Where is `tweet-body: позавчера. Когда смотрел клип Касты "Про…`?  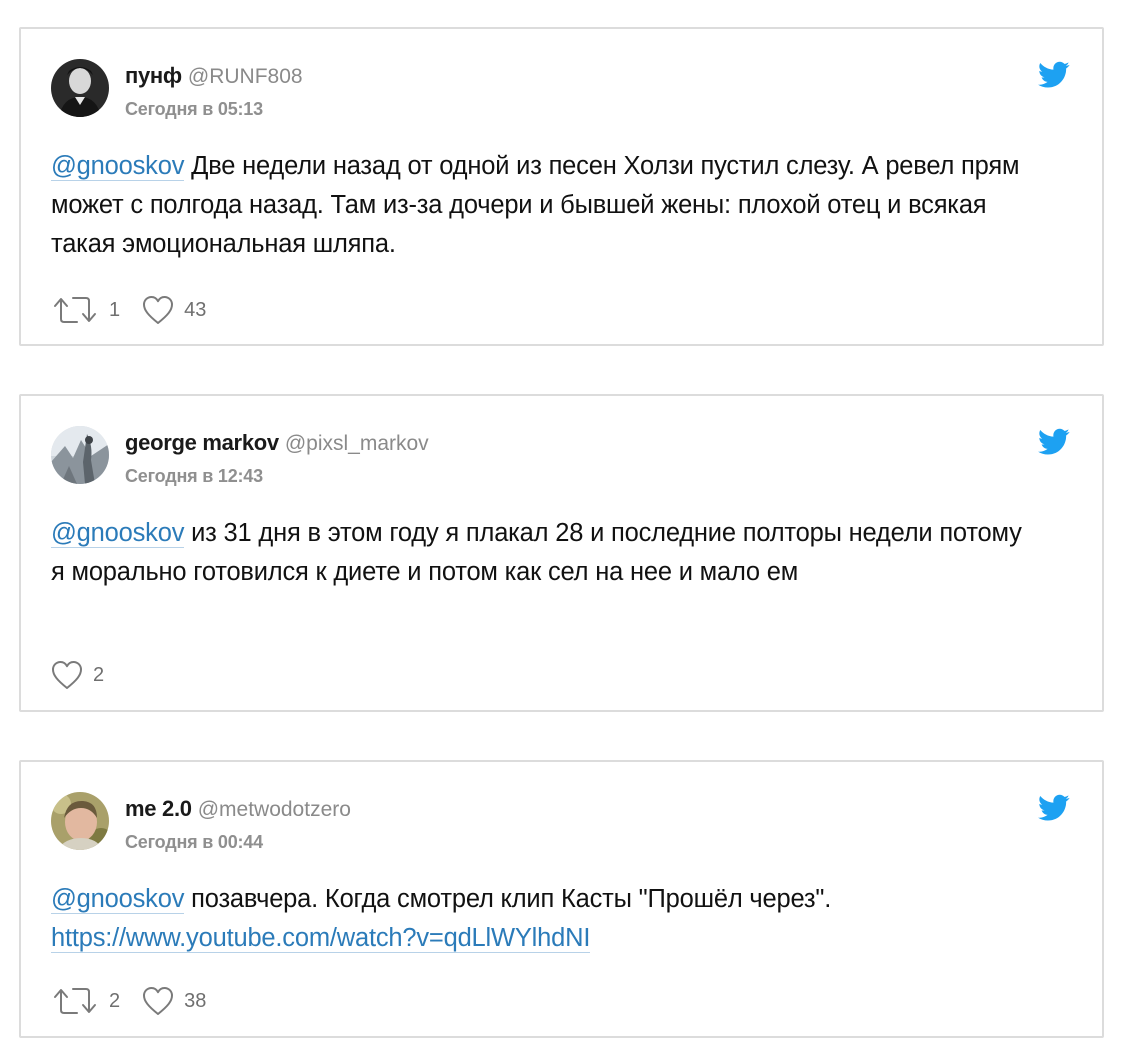 tweet-body: позавчера. Когда смотрел клип Касты "Про… is located at coordinates (508, 899).